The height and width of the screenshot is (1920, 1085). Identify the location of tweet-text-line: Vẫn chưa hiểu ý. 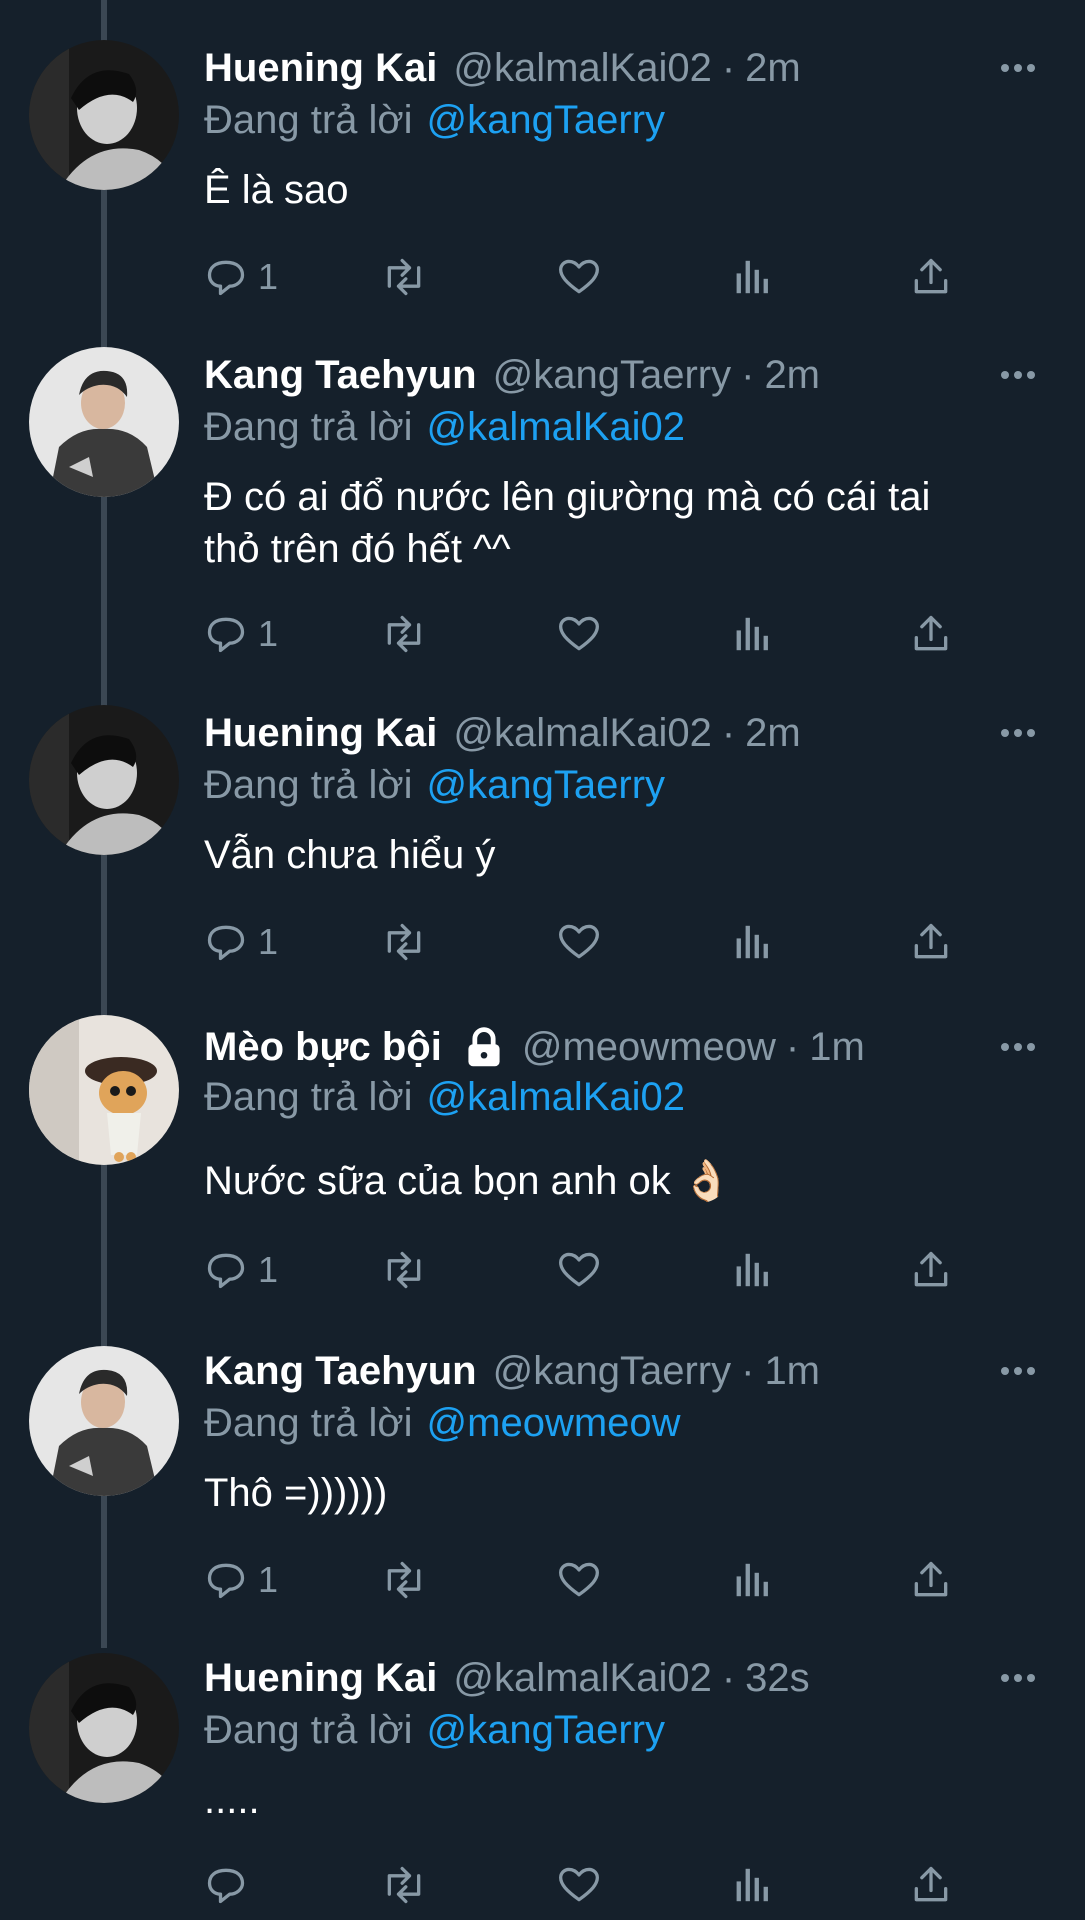
(350, 855).